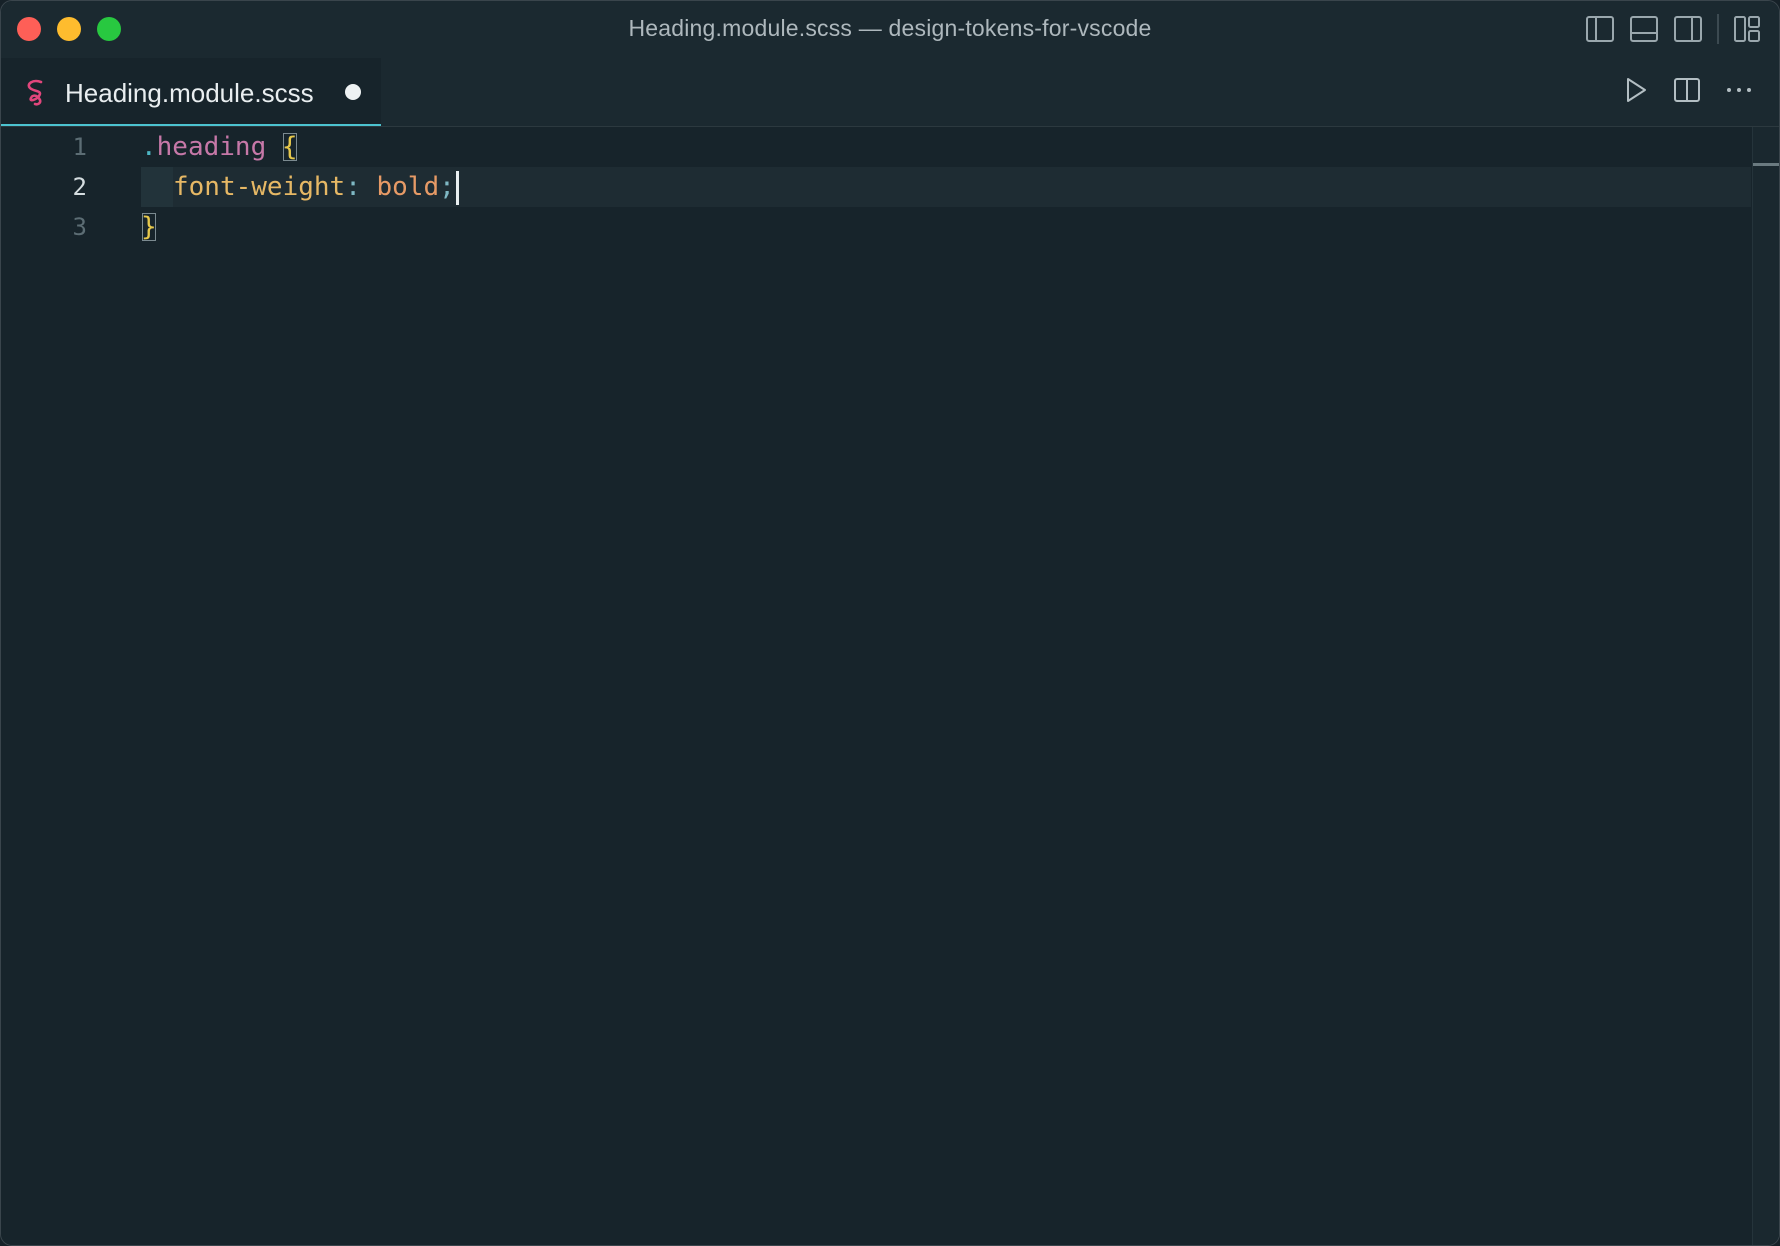  I want to click on line-number: 1, so click(79, 147).